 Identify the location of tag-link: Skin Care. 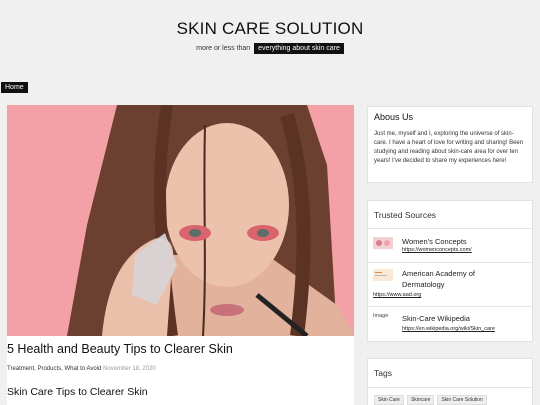
(389, 400).